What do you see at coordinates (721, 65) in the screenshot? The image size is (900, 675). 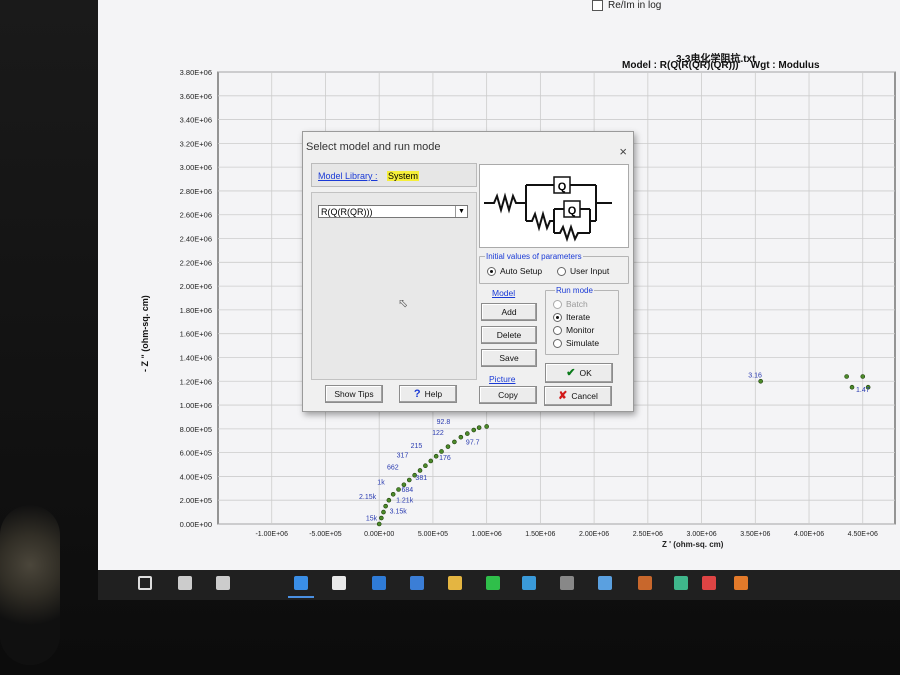 I see `model-header: Model : R(Q(R(QR)(QR))) Wgt : Modulus` at bounding box center [721, 65].